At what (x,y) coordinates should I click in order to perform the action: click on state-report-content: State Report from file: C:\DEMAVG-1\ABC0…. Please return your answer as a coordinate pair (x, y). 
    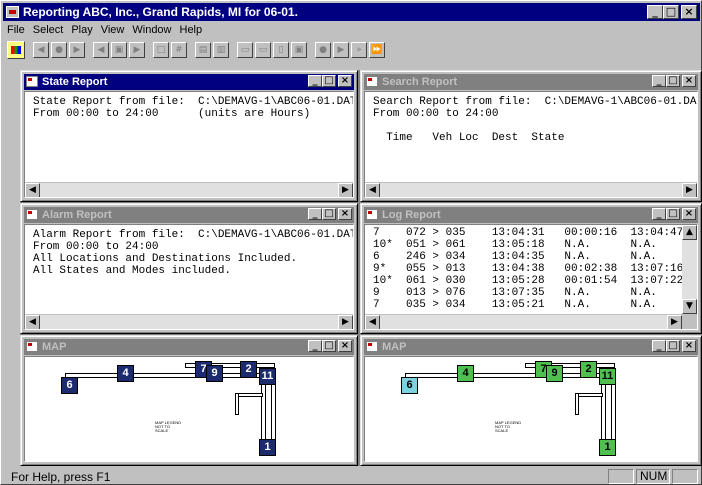
    Looking at the image, I should click on (189, 144).